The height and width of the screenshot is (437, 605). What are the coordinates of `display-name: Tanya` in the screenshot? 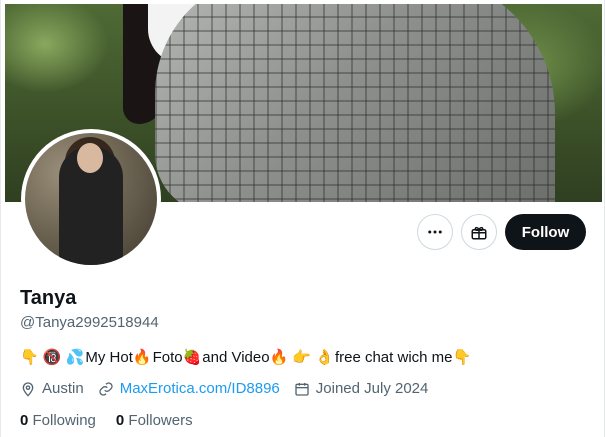 It's located at (48, 298).